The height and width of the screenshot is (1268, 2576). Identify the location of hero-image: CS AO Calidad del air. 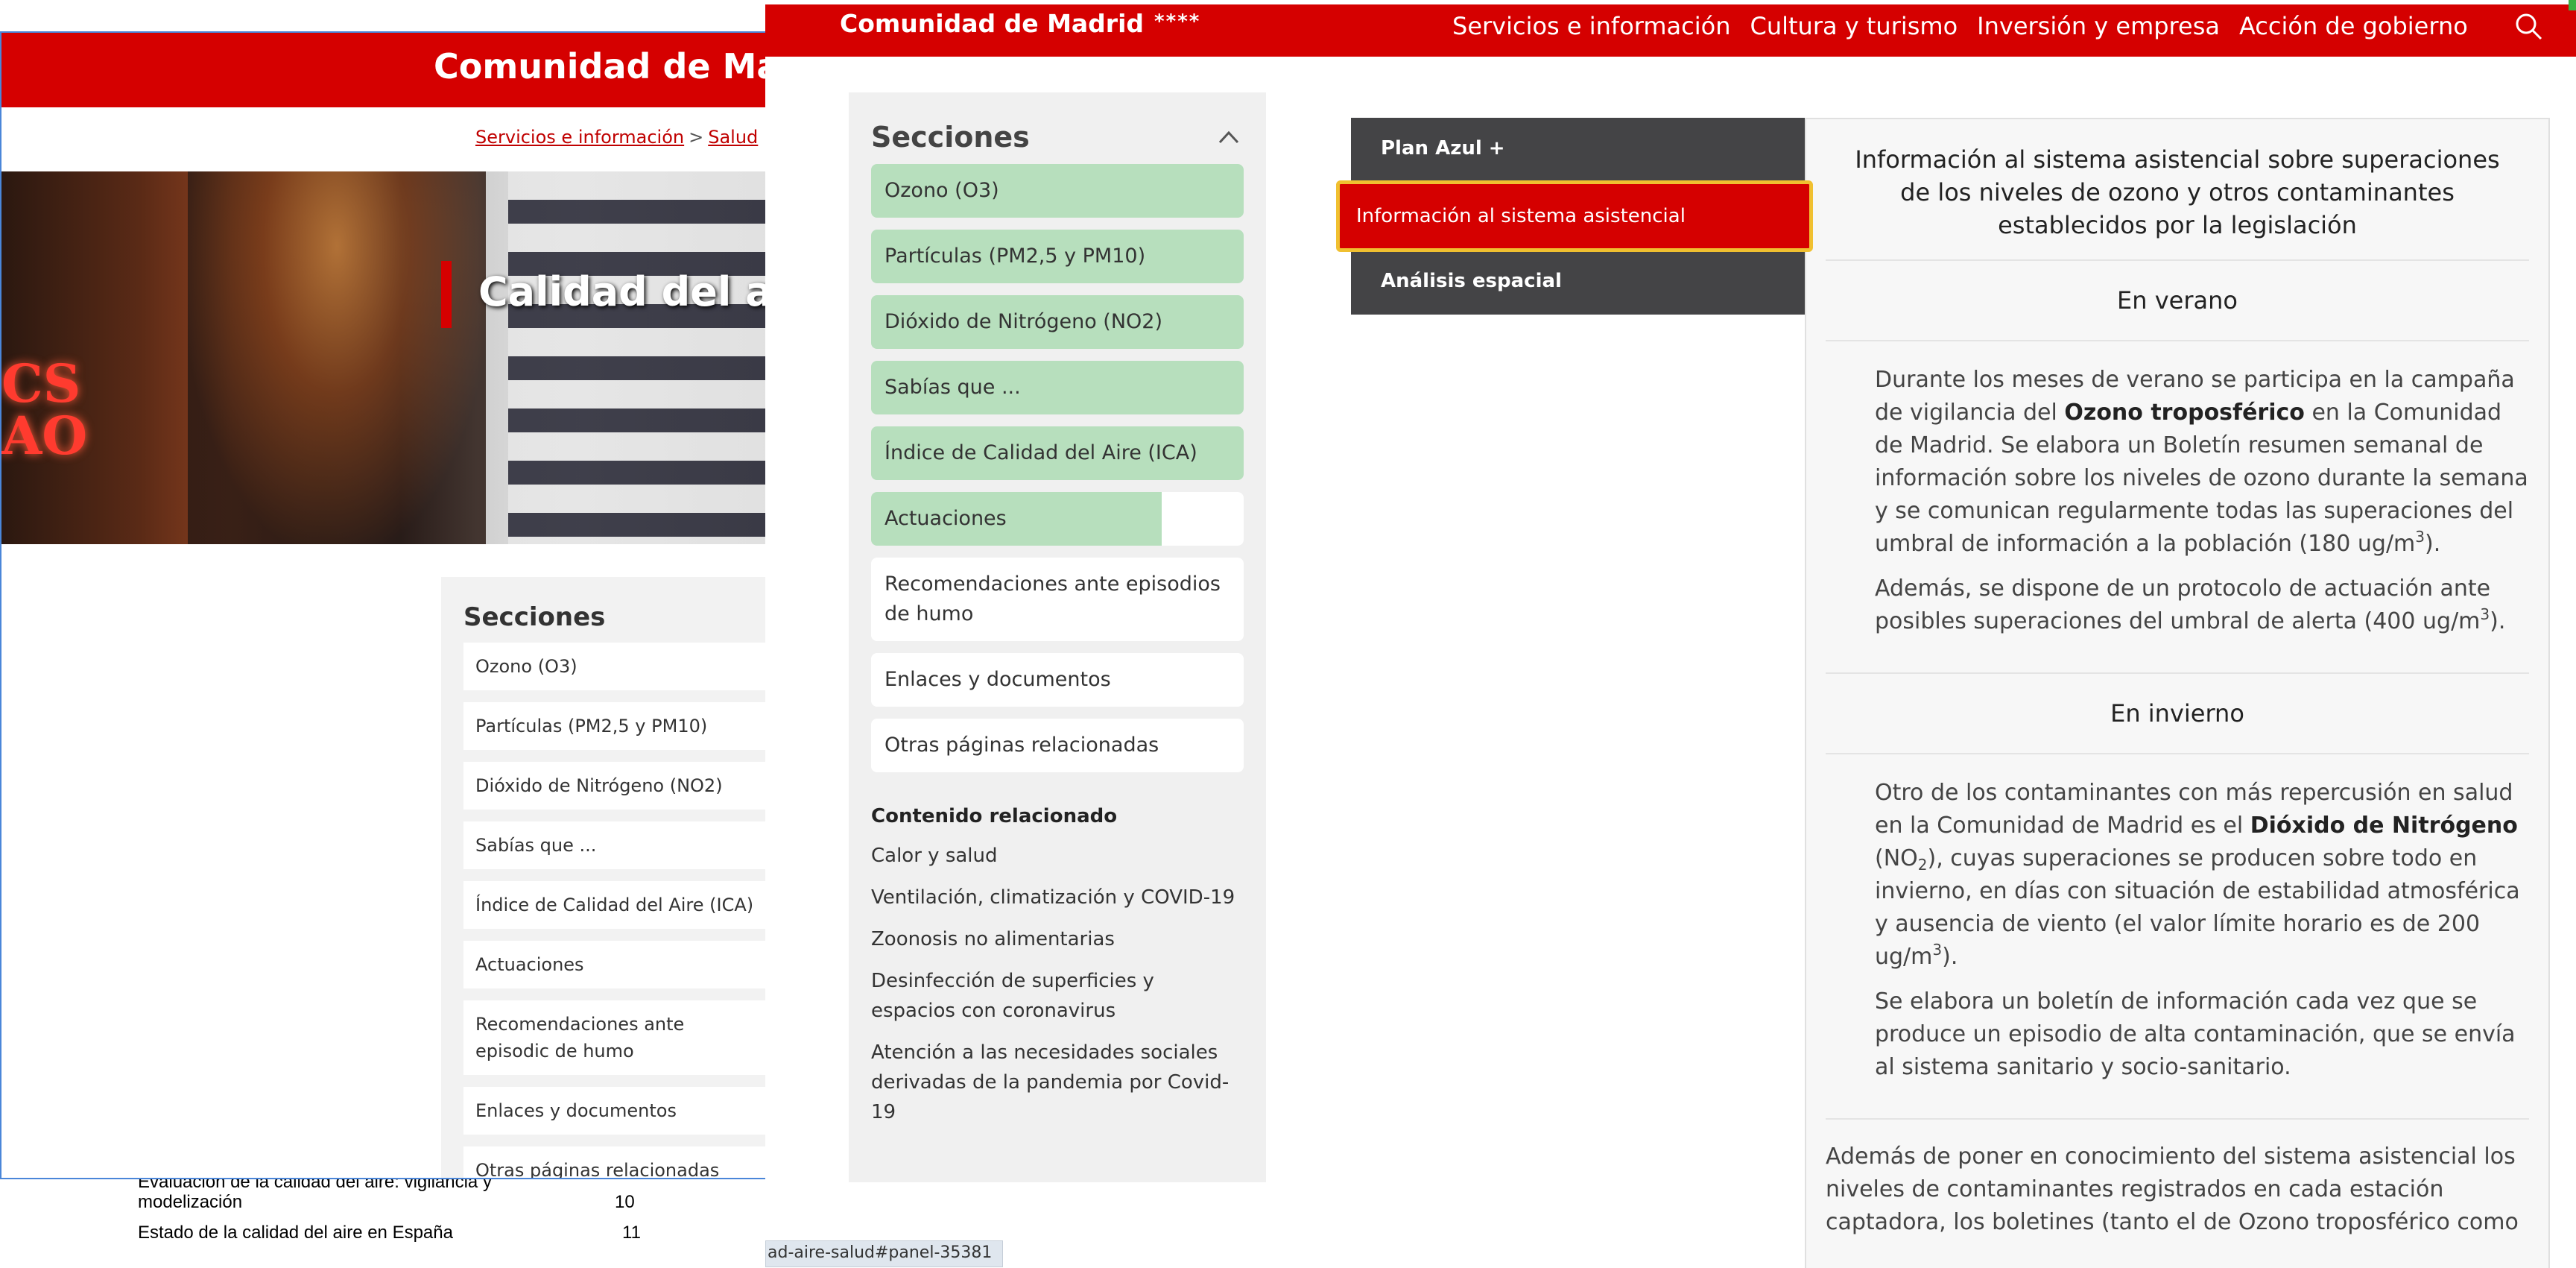
(383, 357).